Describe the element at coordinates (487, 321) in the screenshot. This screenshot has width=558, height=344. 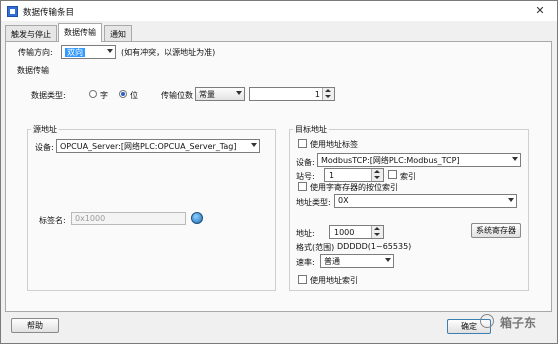
I see `watermark-logo-icon` at that location.